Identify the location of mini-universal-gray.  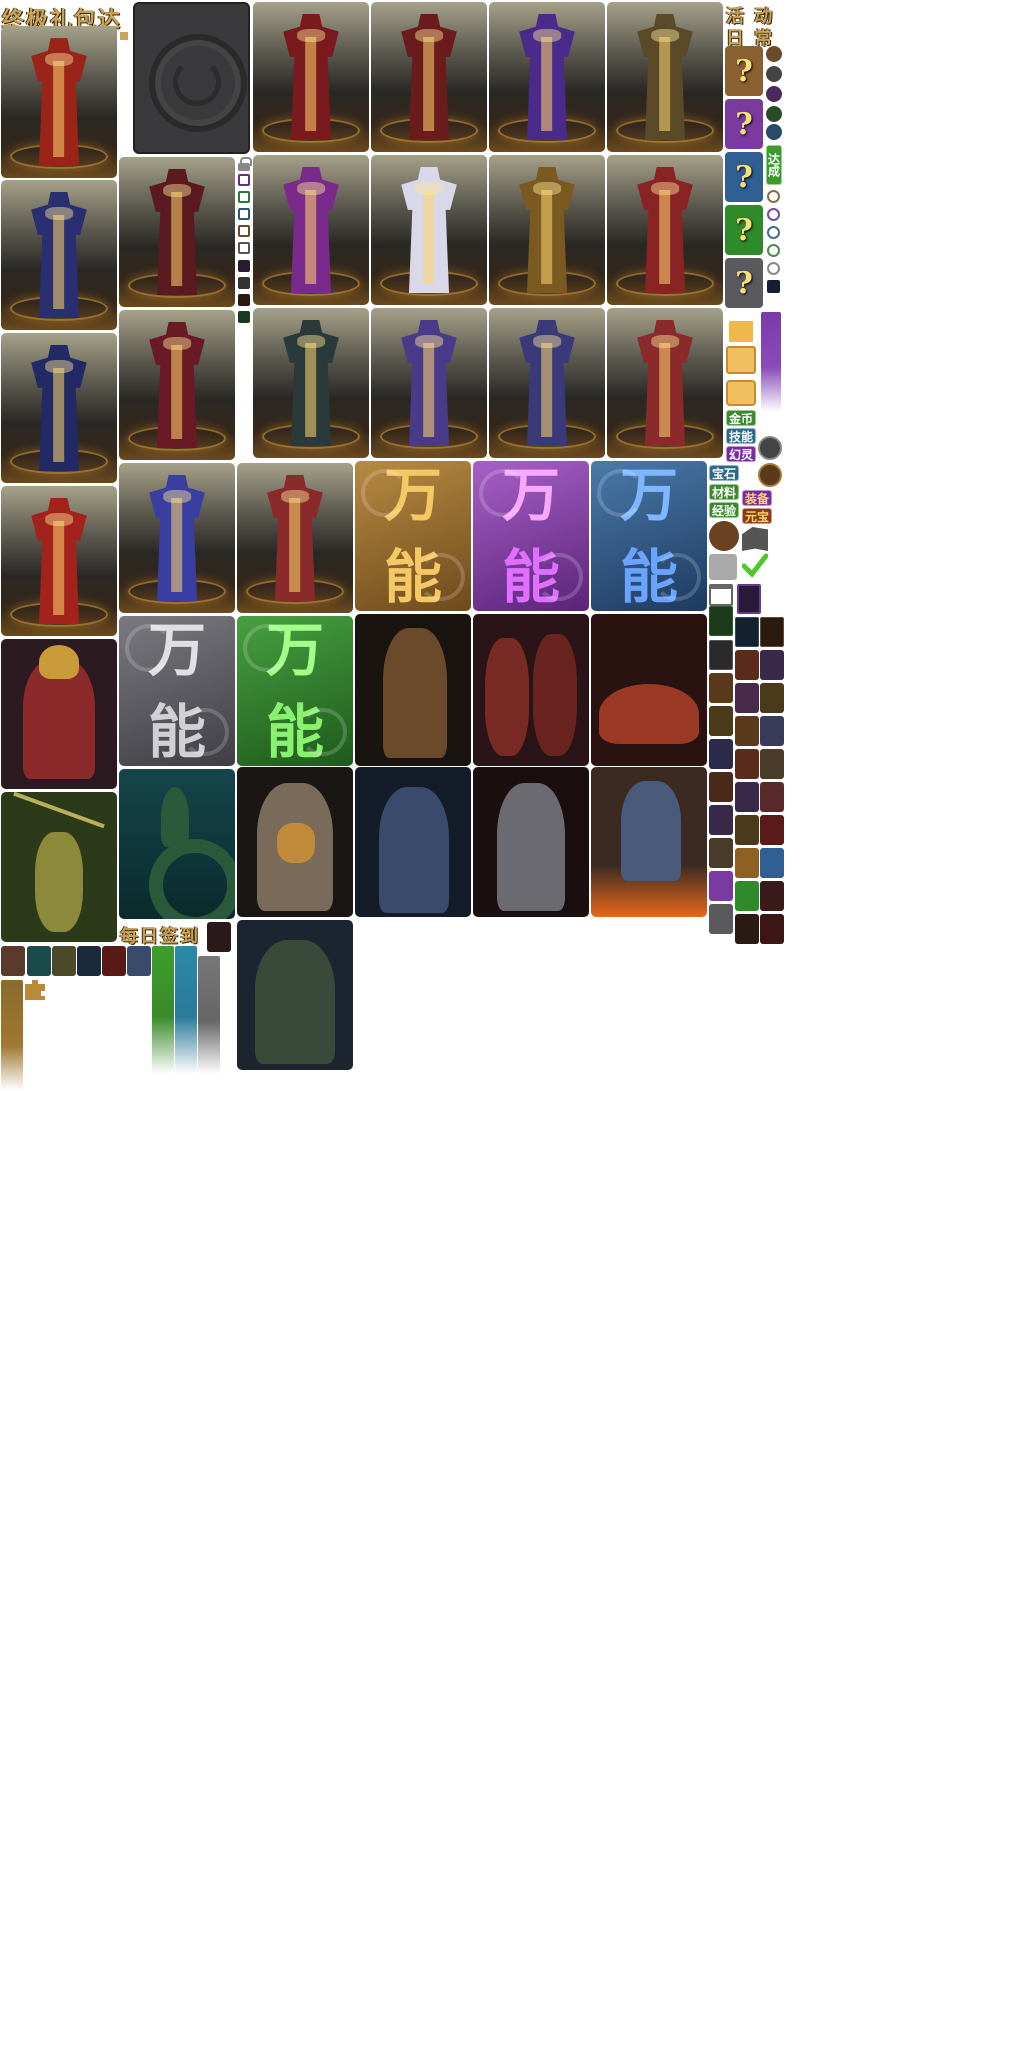
(721, 919).